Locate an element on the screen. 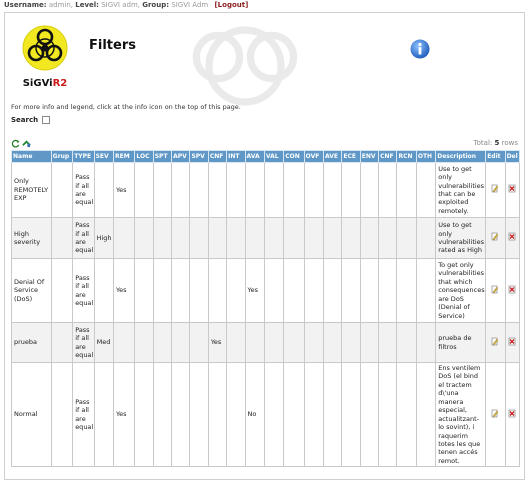 The height and width of the screenshot is (480, 529). cell-ava is located at coordinates (254, 342).